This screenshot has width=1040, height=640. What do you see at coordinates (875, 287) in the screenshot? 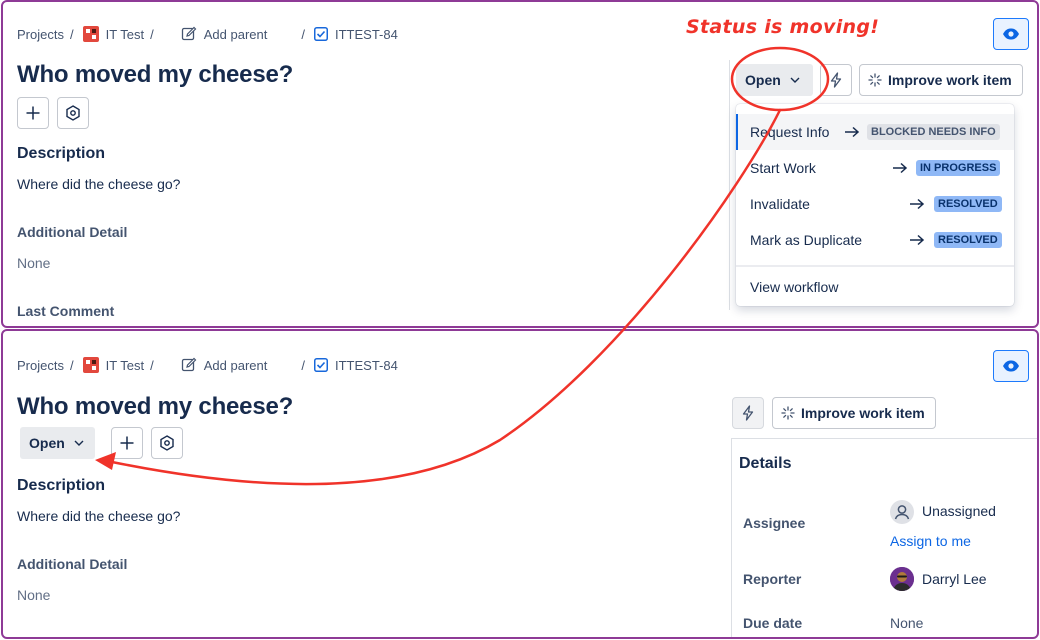
I see `view-workflow-item: View workflow` at bounding box center [875, 287].